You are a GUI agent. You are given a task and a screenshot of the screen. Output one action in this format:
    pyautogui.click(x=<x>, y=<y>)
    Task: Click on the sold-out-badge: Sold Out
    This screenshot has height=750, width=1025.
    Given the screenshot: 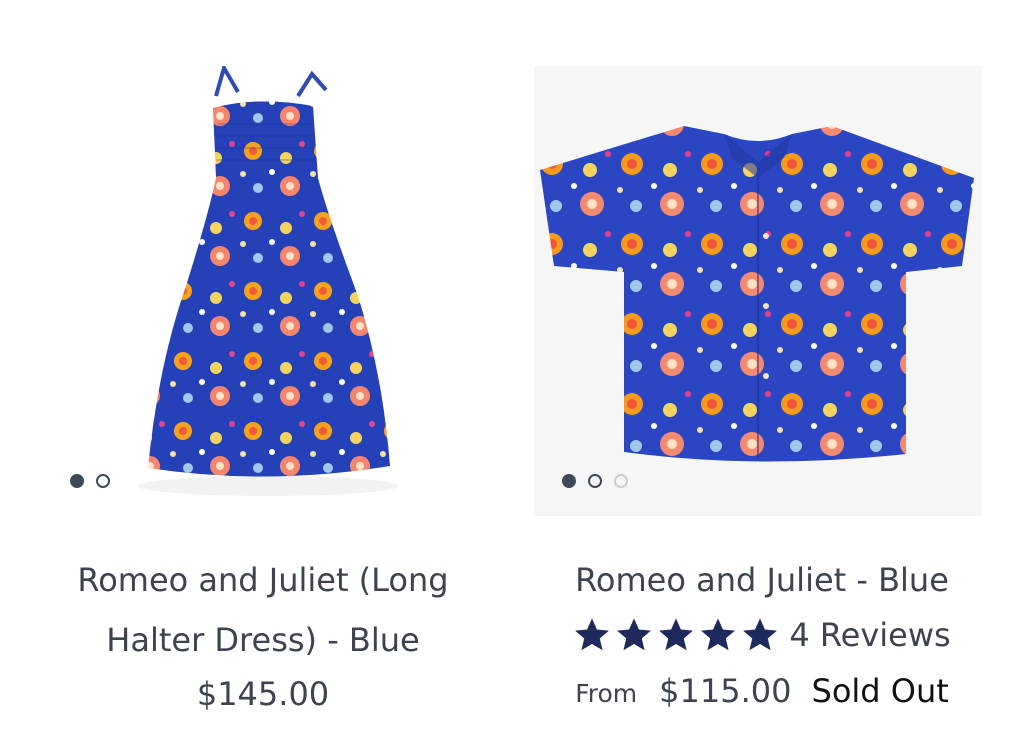 What is the action you would take?
    pyautogui.click(x=880, y=691)
    